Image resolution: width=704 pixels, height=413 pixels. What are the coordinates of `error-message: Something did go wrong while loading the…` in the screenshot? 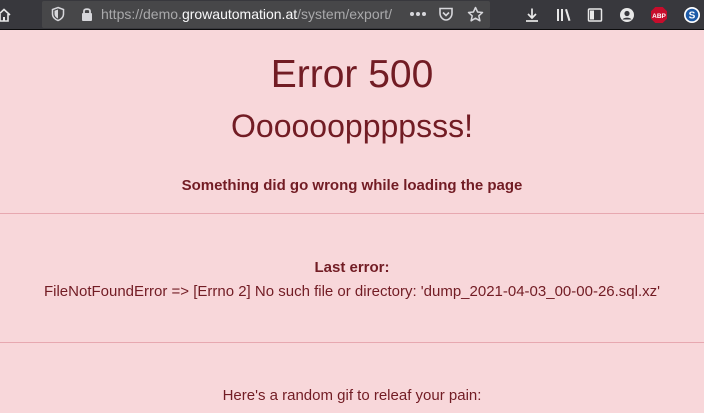 It's located at (352, 185).